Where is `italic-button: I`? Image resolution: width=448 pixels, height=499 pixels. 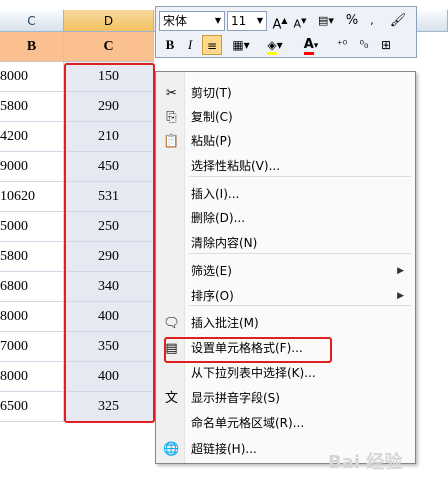
italic-button: I is located at coordinates (190, 45).